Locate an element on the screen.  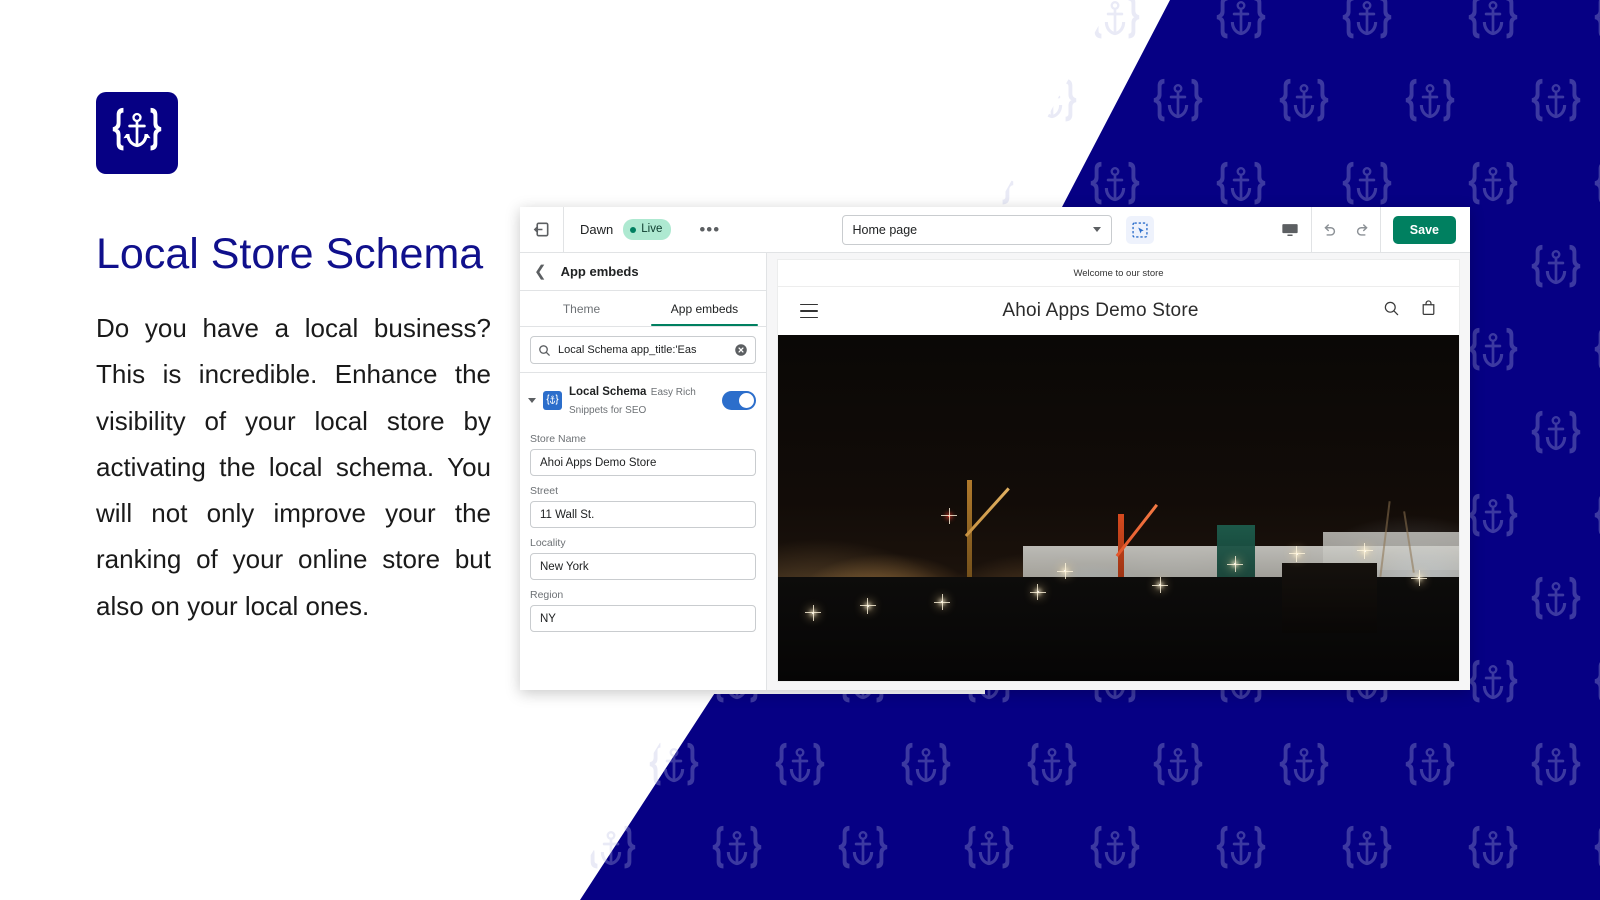
exit-editor-button is located at coordinates (542, 230).